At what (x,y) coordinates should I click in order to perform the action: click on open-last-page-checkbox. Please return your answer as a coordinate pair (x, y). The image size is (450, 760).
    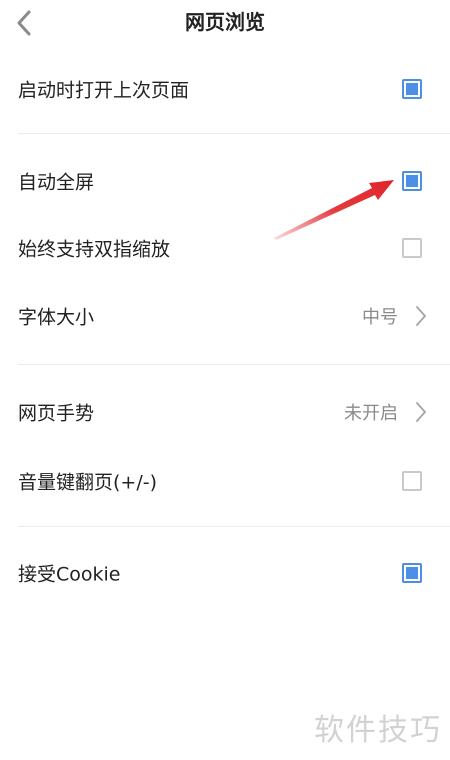
    Looking at the image, I should click on (412, 89).